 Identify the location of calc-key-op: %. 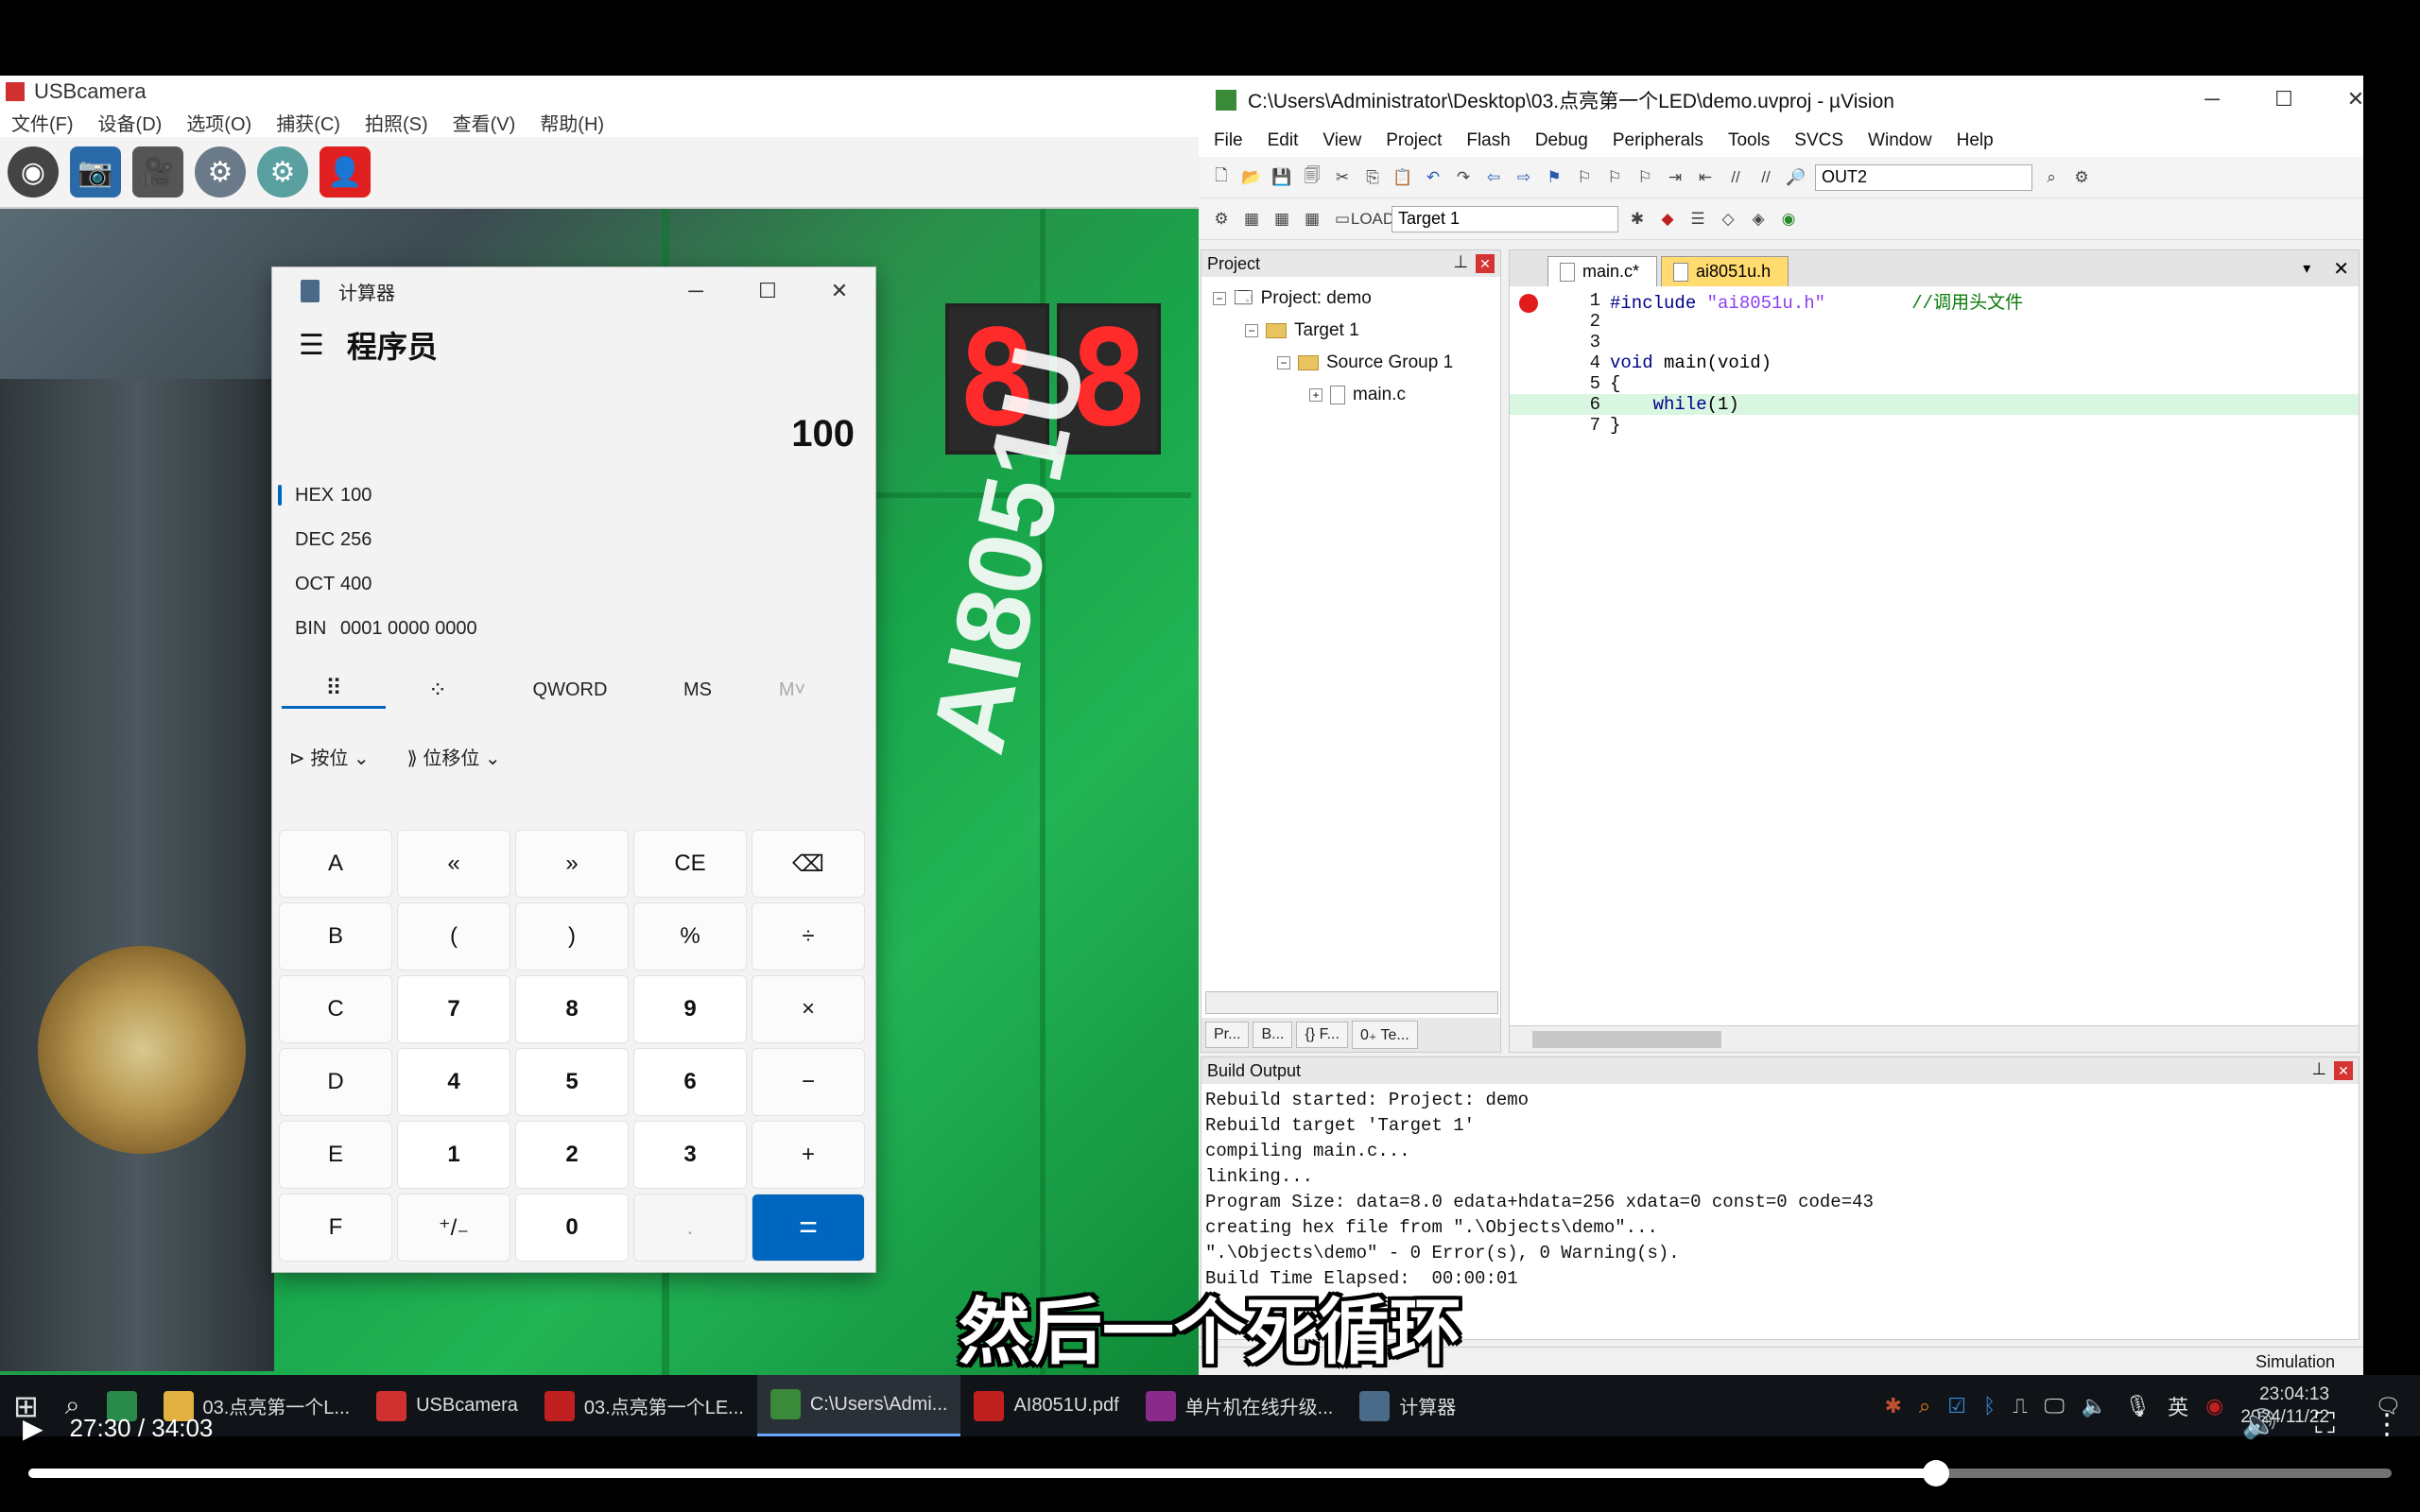
(690, 936).